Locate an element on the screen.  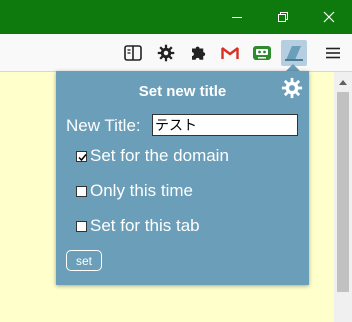
tab-option-label: Set for this tab is located at coordinates (145, 225).